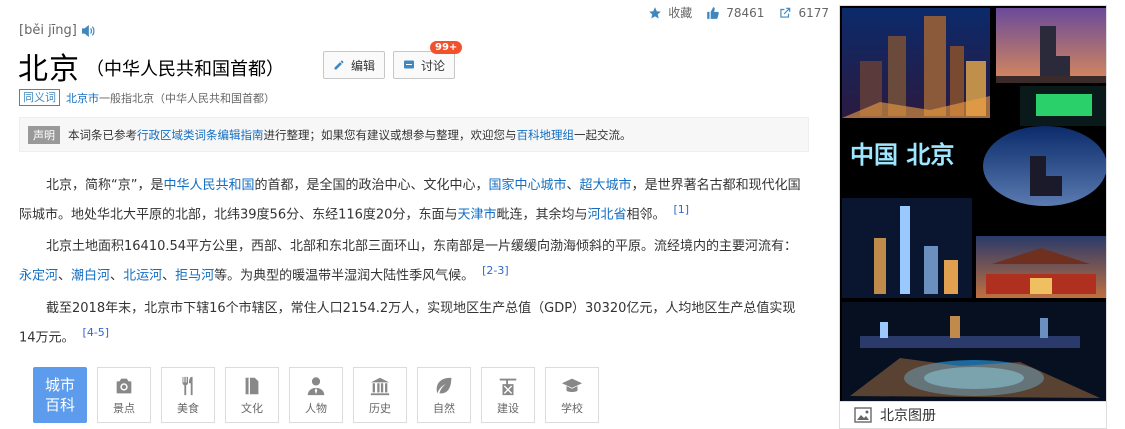 The height and width of the screenshot is (429, 1125). I want to click on reference-link: [2-3], so click(495, 270).